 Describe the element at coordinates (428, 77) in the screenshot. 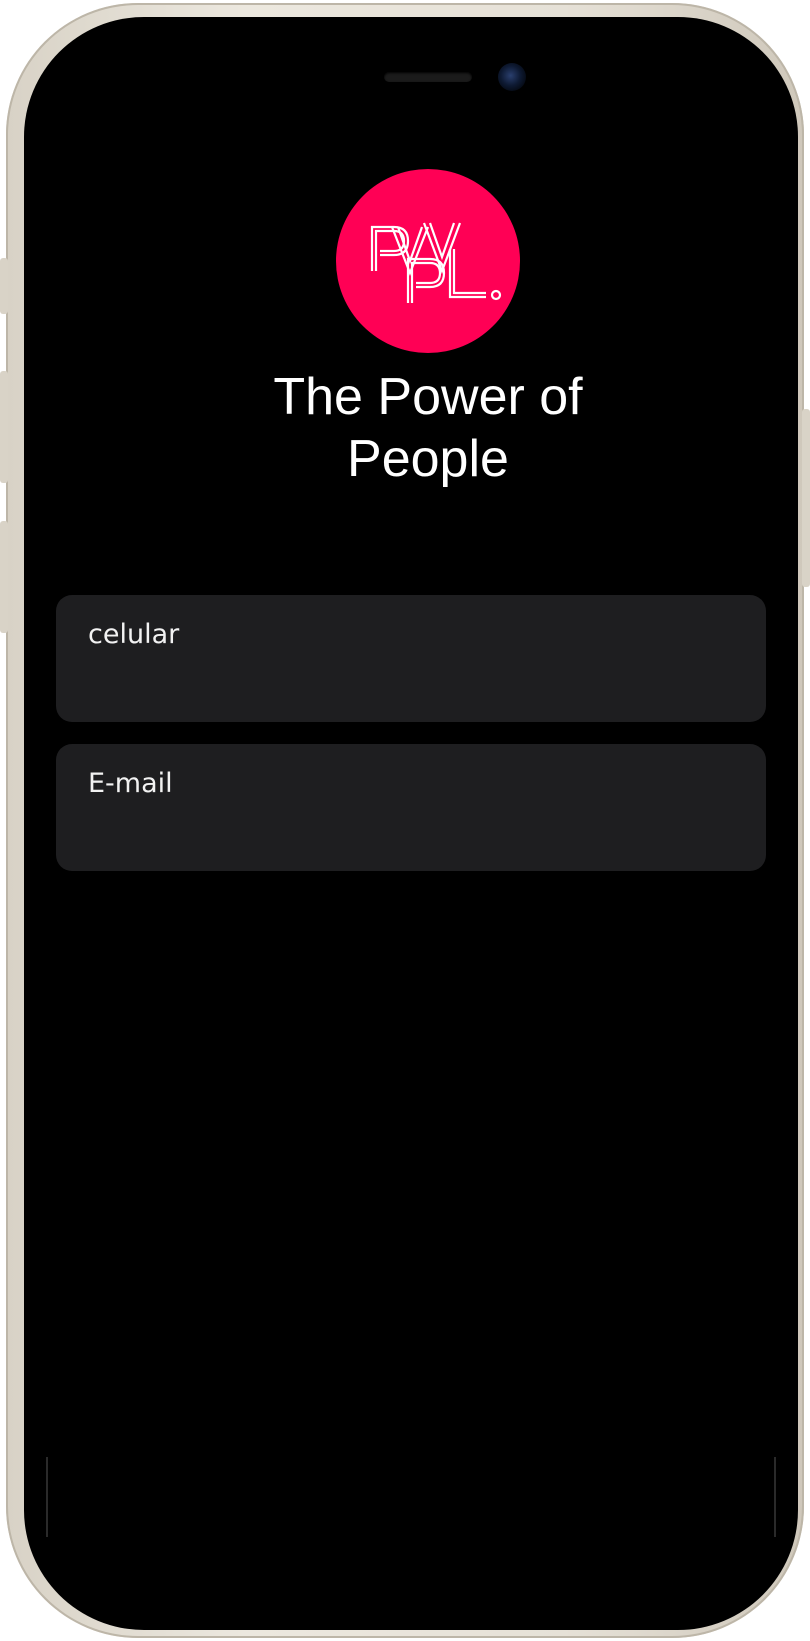

I see `earpiece-speaker` at that location.